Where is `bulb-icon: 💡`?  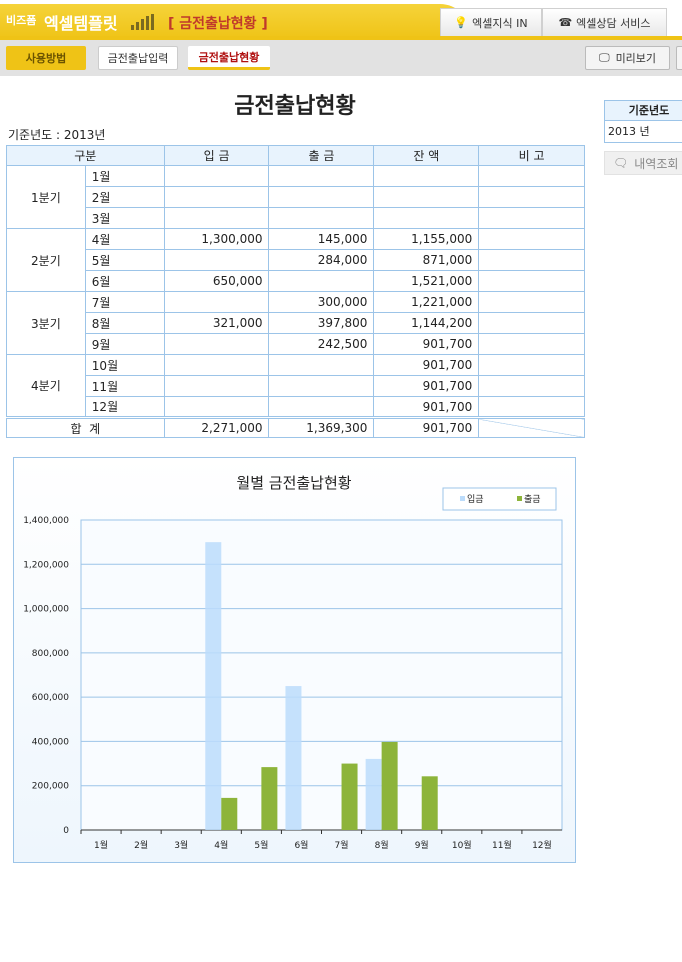 bulb-icon: 💡 is located at coordinates (461, 22).